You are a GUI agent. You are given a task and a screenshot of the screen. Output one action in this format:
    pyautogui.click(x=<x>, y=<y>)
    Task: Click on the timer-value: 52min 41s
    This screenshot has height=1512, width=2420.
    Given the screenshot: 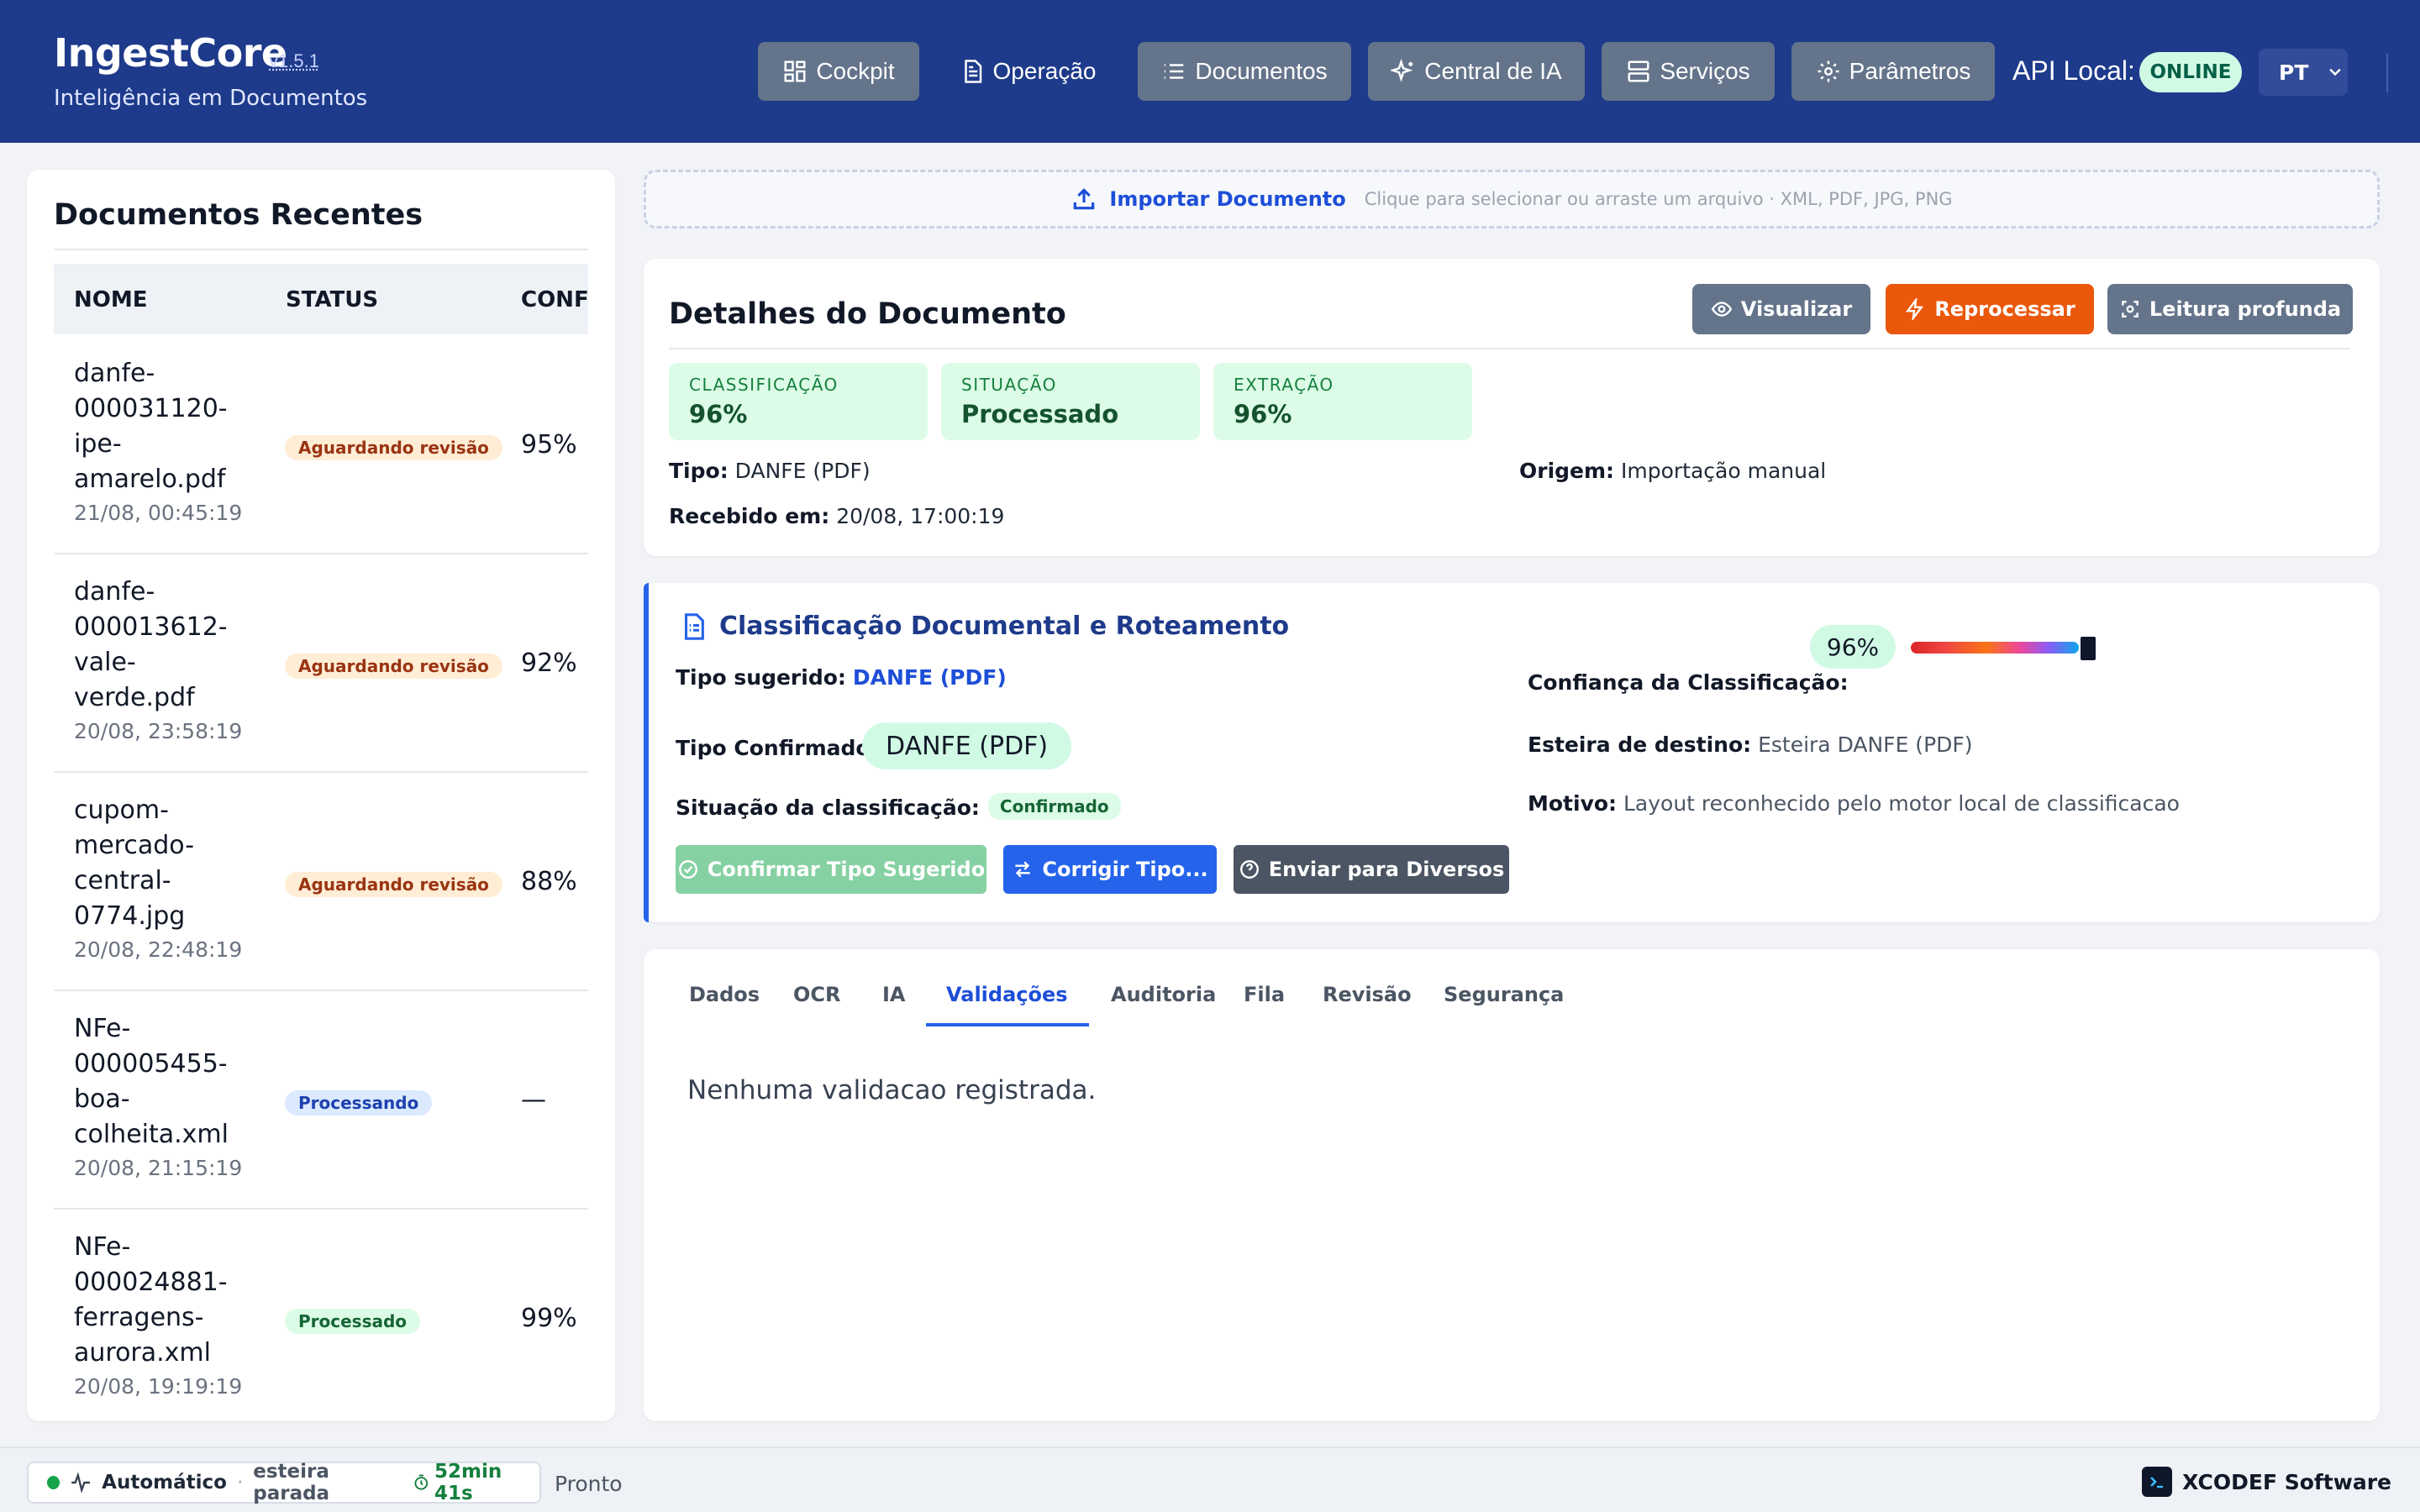 What is the action you would take?
    pyautogui.click(x=468, y=1482)
    